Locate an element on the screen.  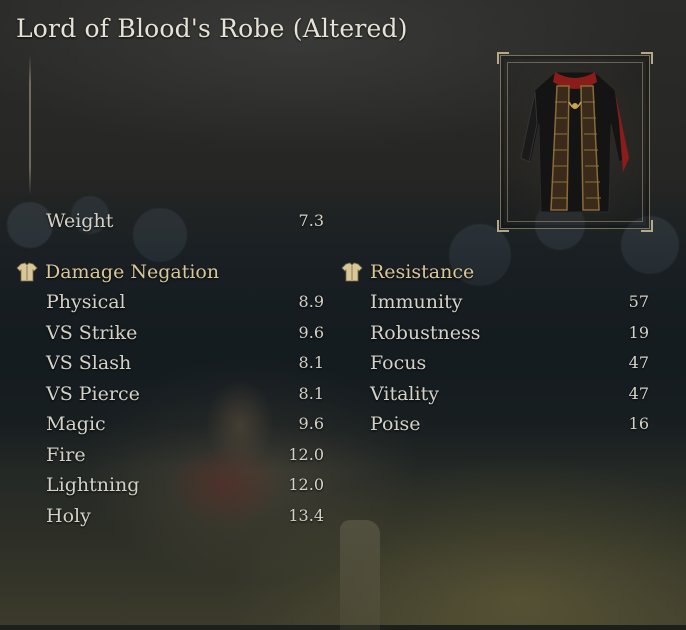
stat-label: Poise is located at coordinates (395, 424).